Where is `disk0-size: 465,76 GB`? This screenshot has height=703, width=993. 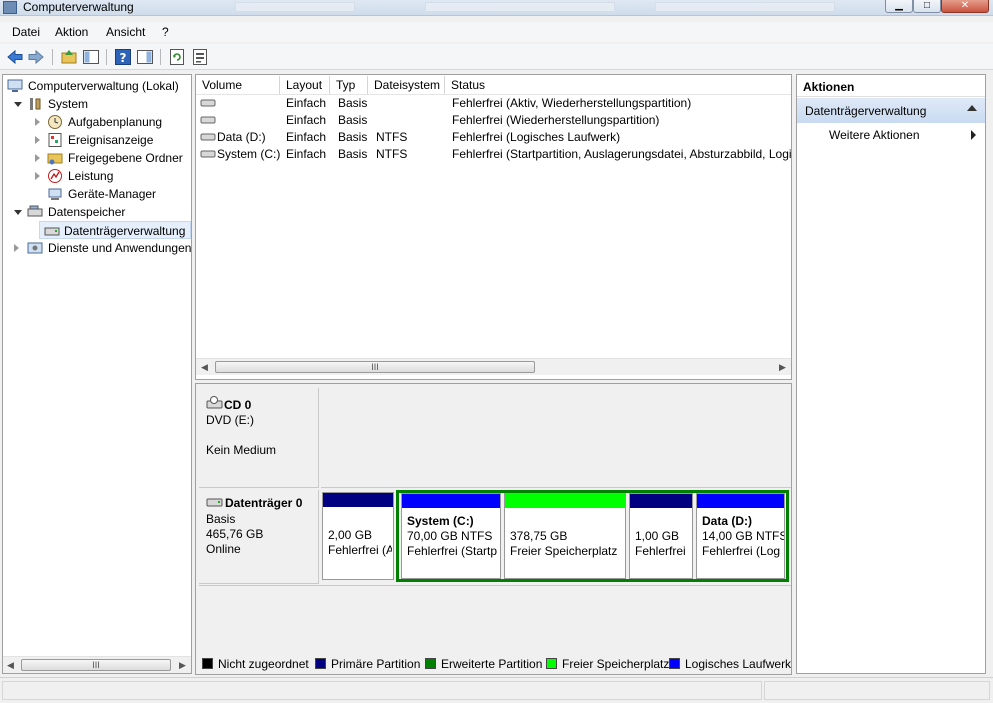
disk0-size: 465,76 GB is located at coordinates (235, 534).